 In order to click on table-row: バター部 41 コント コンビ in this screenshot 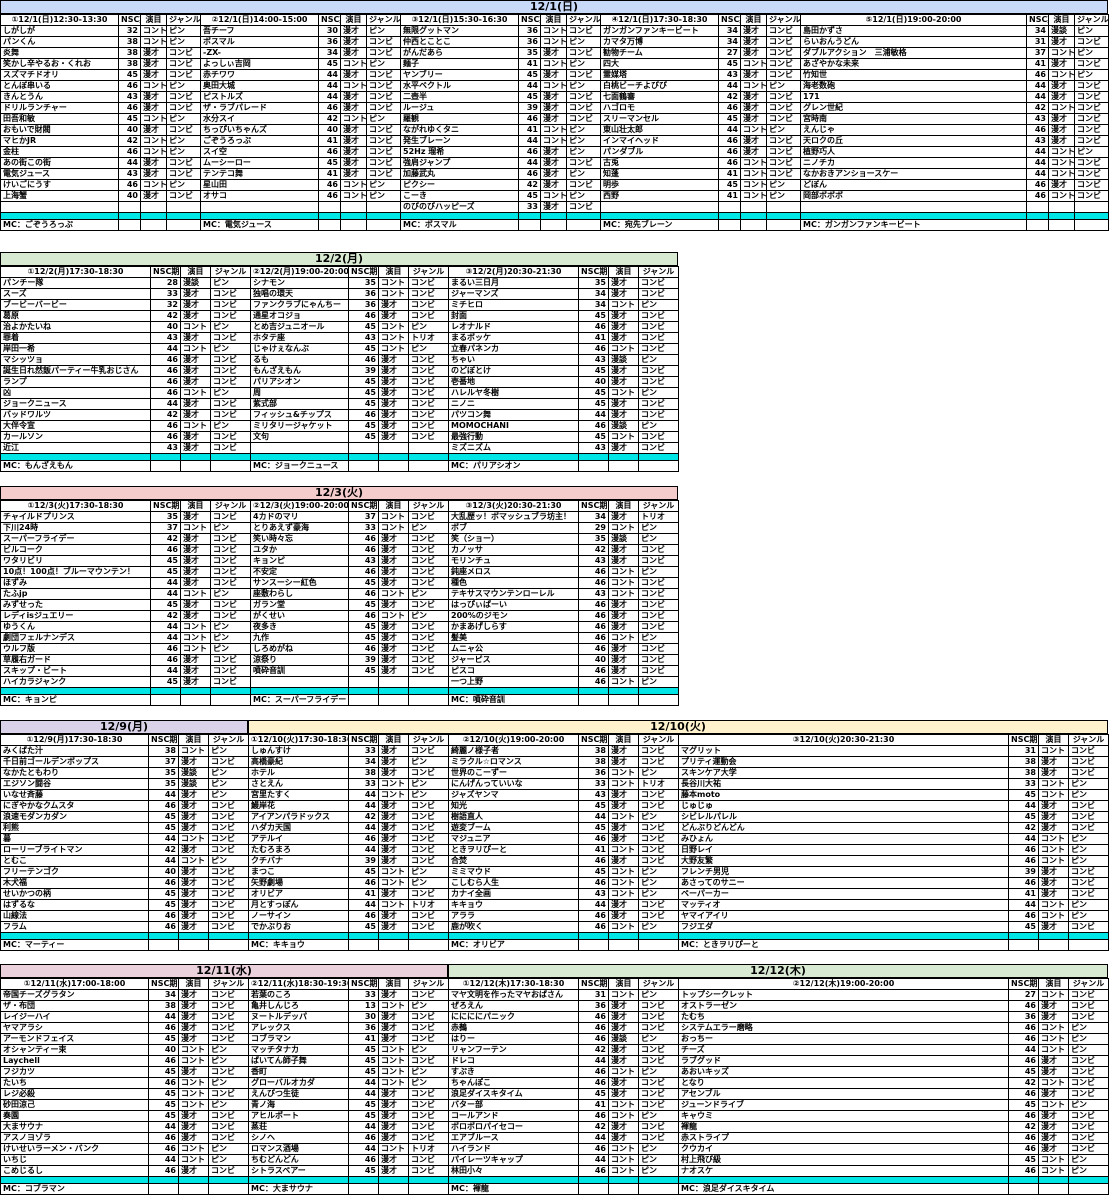, I will do `click(563, 1105)`.